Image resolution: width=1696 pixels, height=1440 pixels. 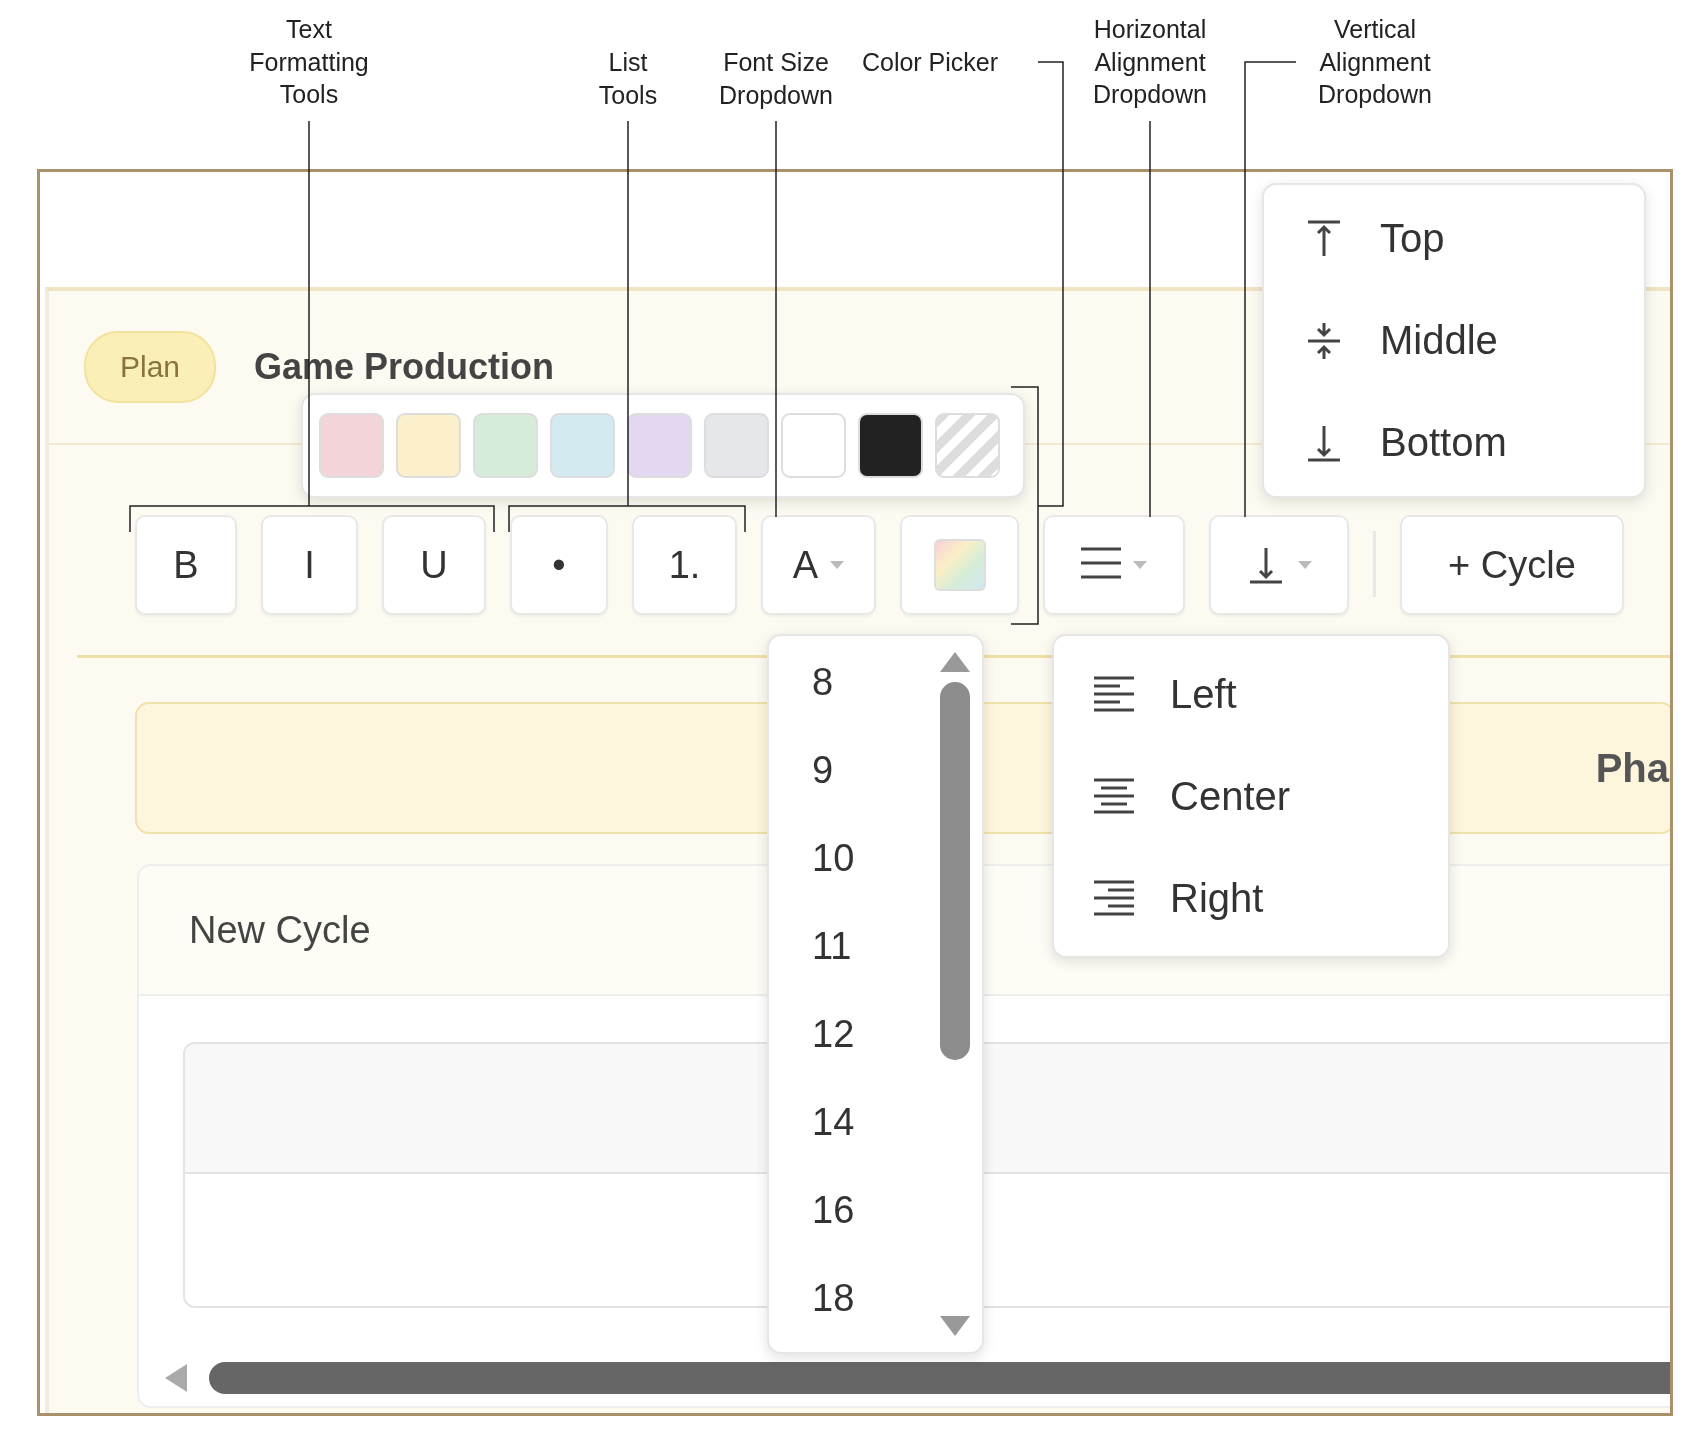 I want to click on format-button: 1., so click(x=684, y=565).